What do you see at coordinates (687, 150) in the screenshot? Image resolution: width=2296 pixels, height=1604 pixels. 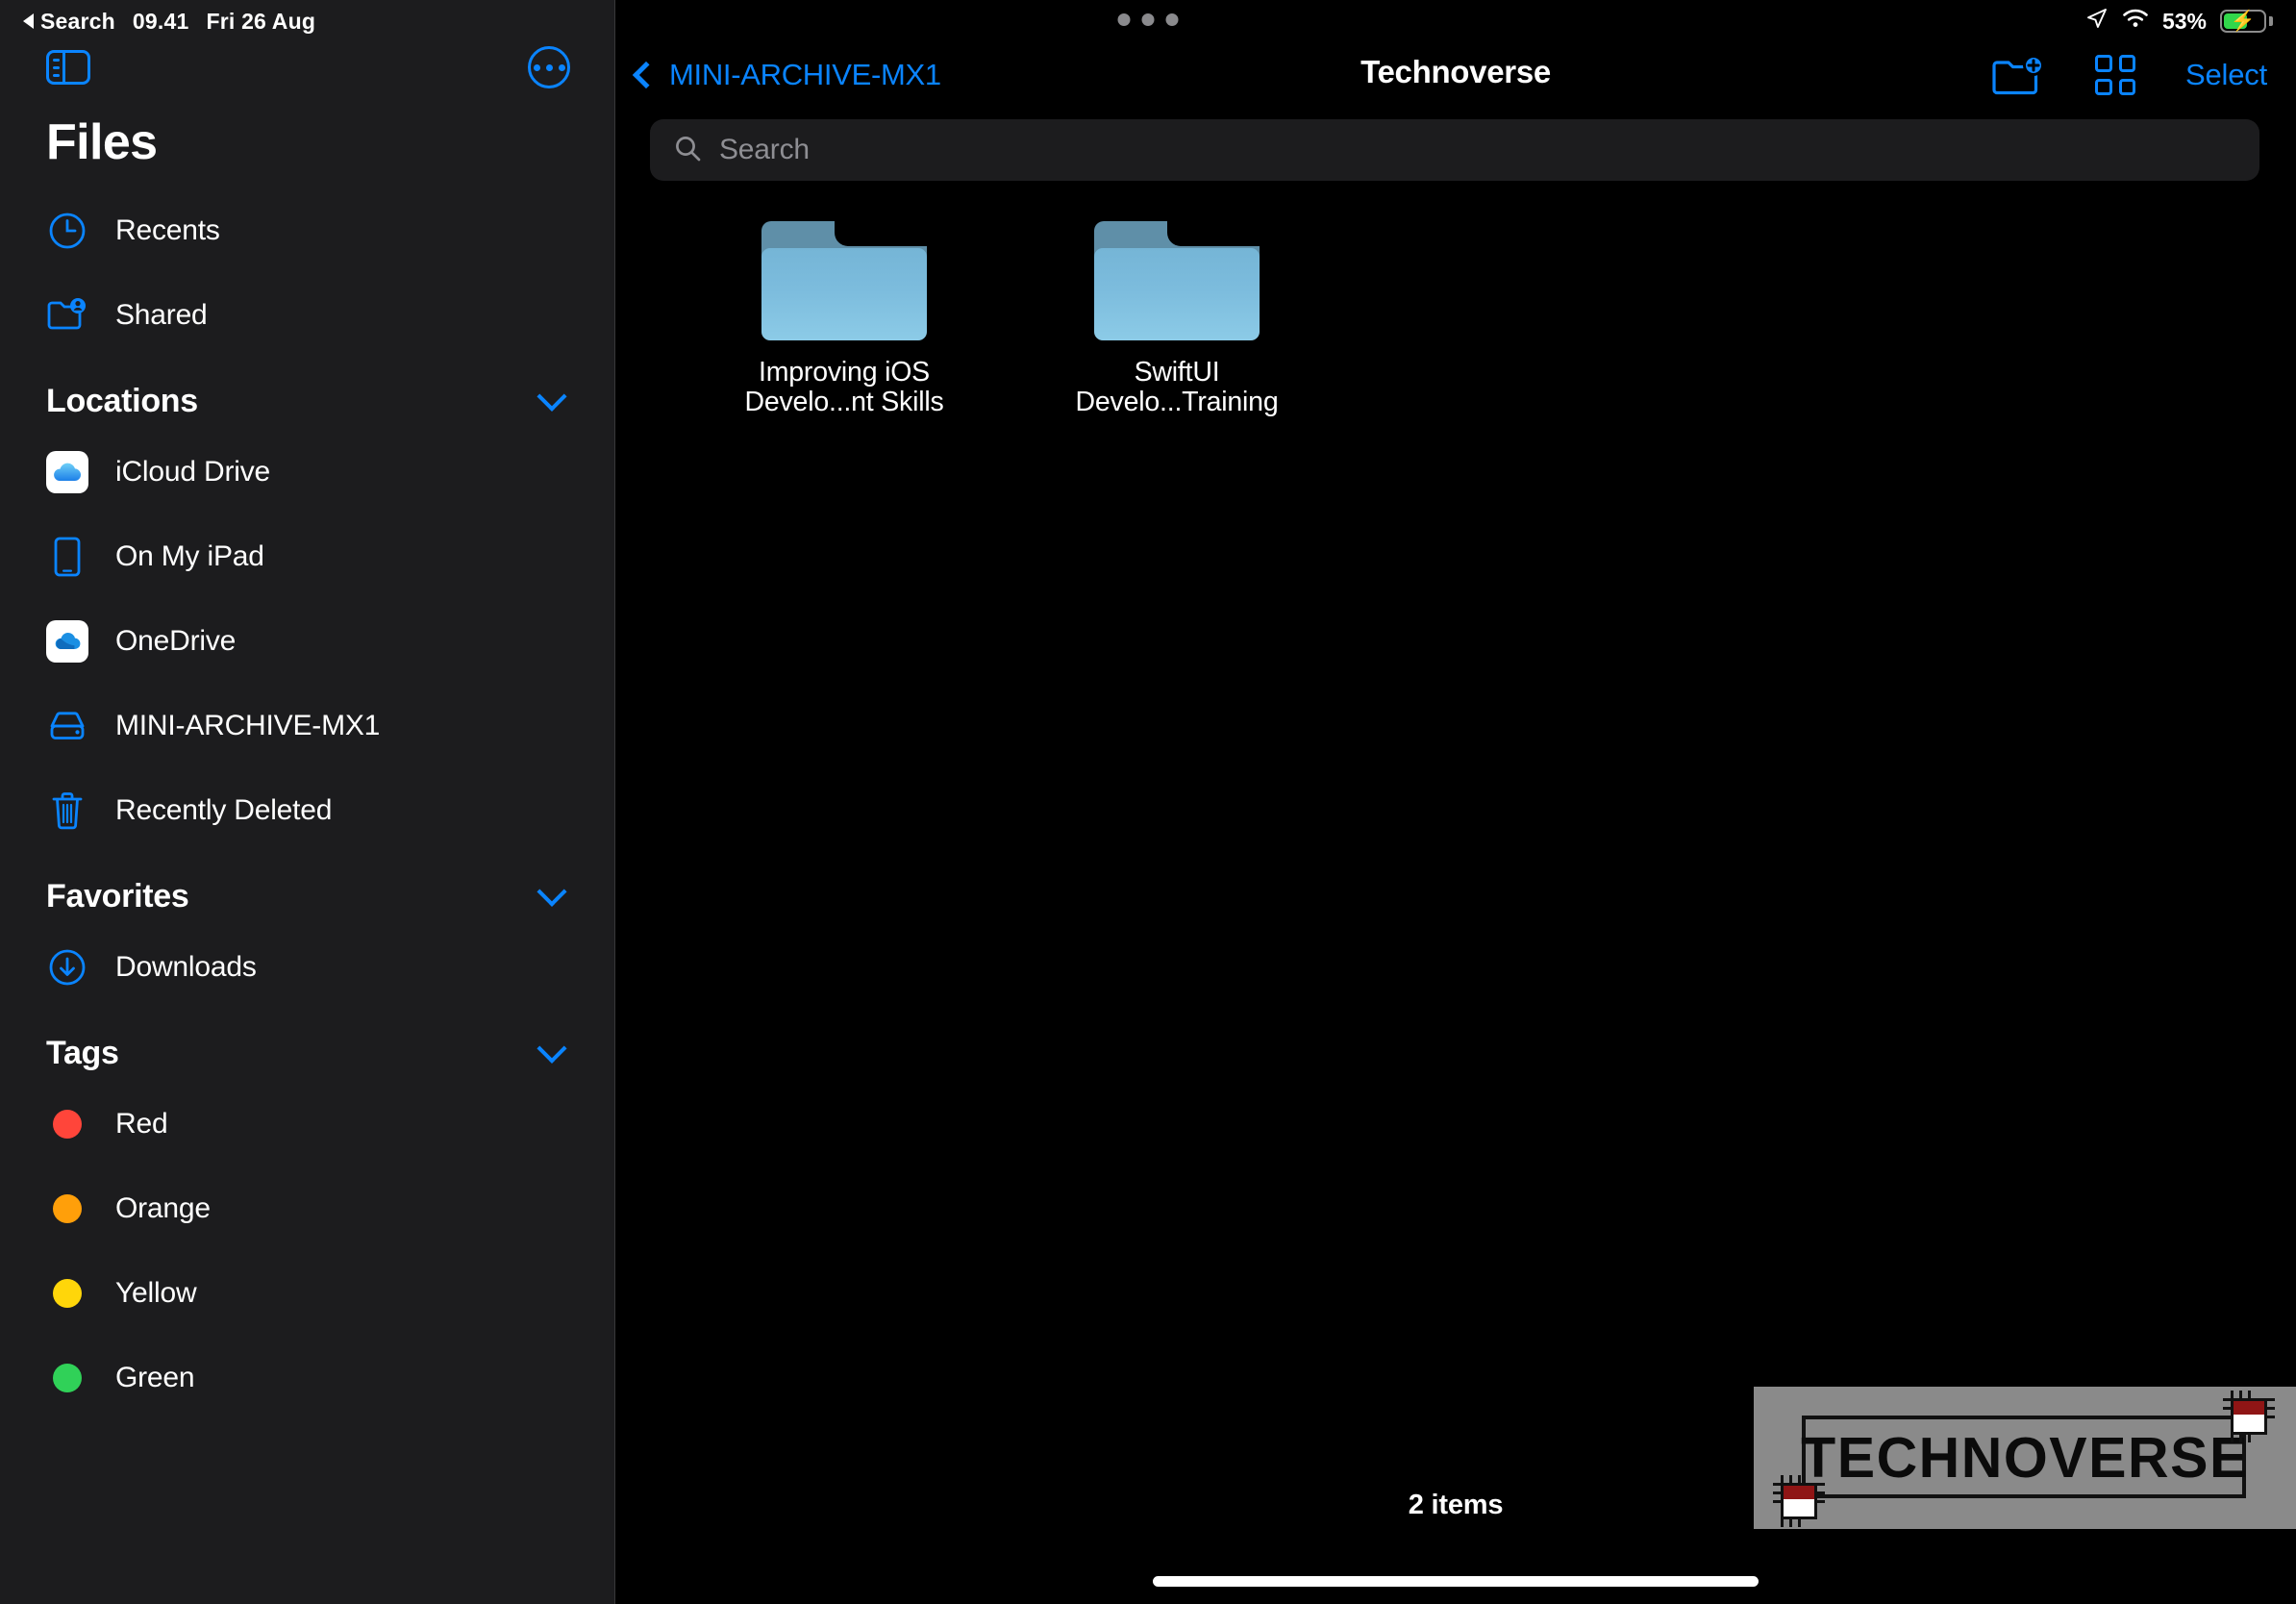 I see `search-icon` at bounding box center [687, 150].